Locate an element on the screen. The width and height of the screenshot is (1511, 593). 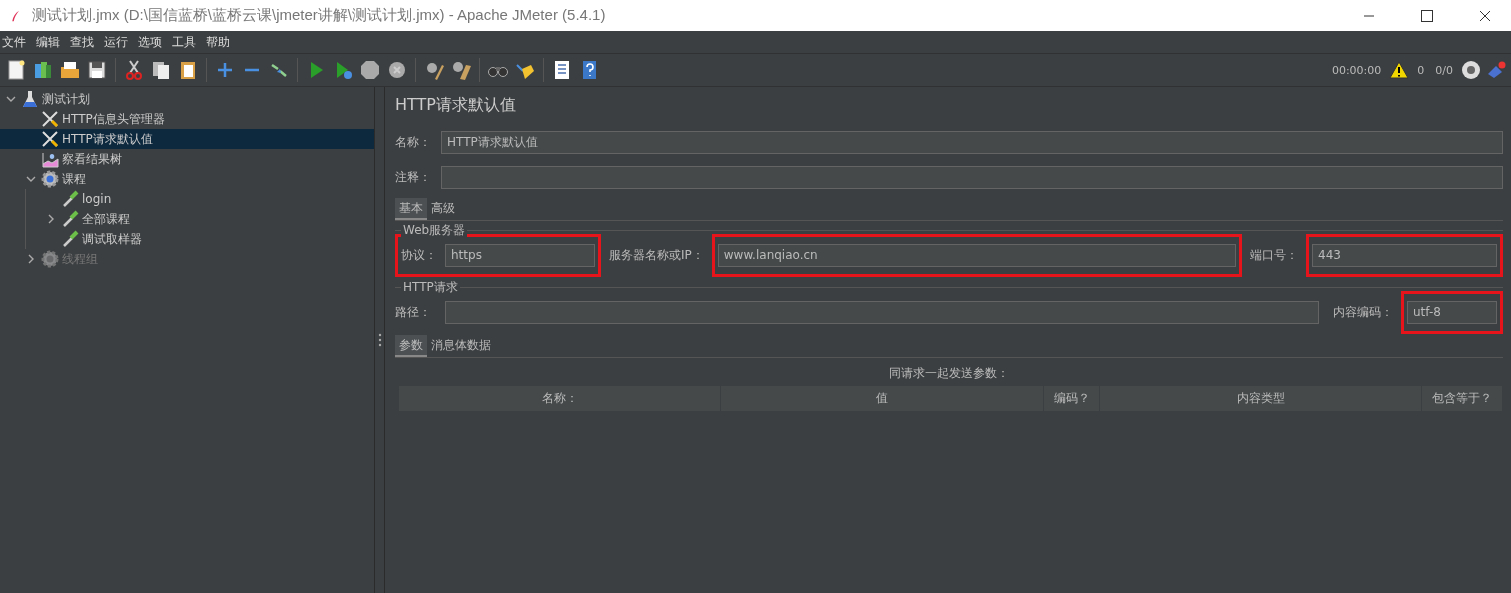
cut-icon is located at coordinates (134, 70).